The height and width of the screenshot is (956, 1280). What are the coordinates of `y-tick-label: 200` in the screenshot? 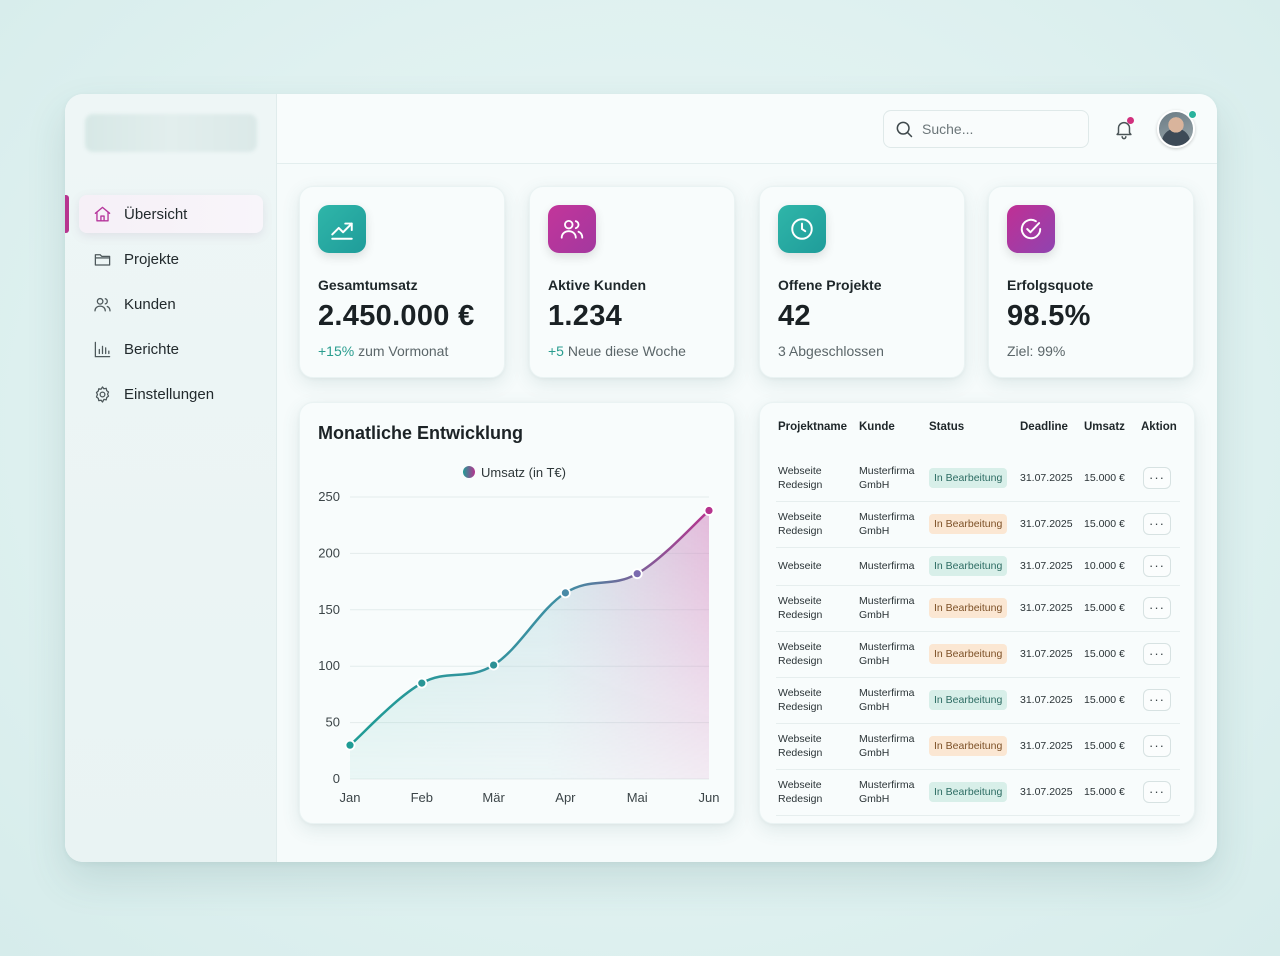 It's located at (329, 552).